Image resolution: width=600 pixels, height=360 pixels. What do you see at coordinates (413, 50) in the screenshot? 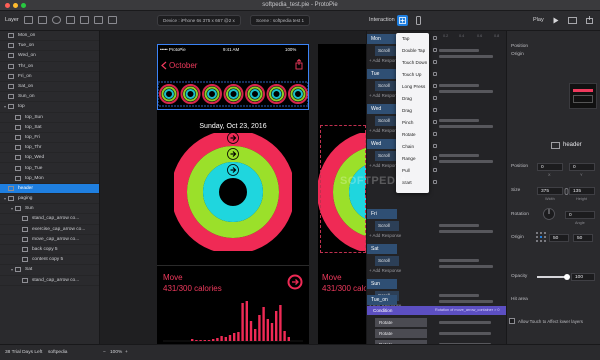
I see `trigger-menu-item: Double Tap` at bounding box center [413, 50].